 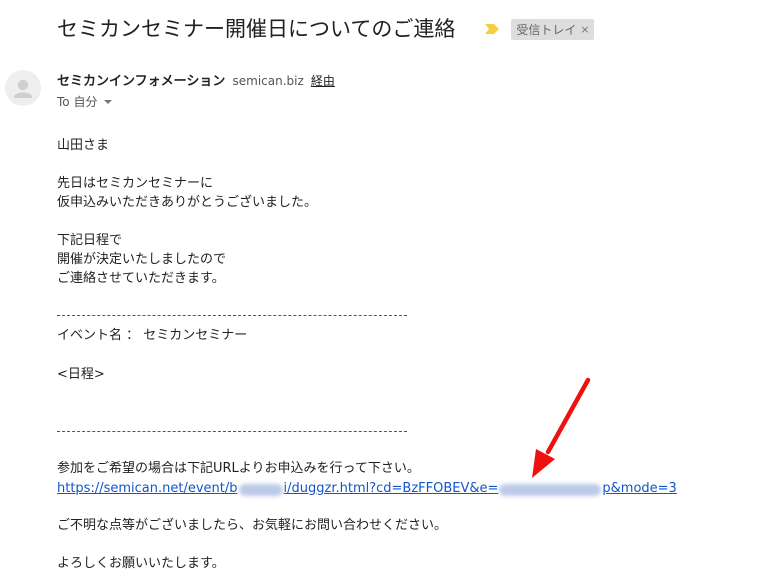 I want to click on body-paragraph-2-line-2: 開催が決定いたしましたので, so click(x=142, y=259).